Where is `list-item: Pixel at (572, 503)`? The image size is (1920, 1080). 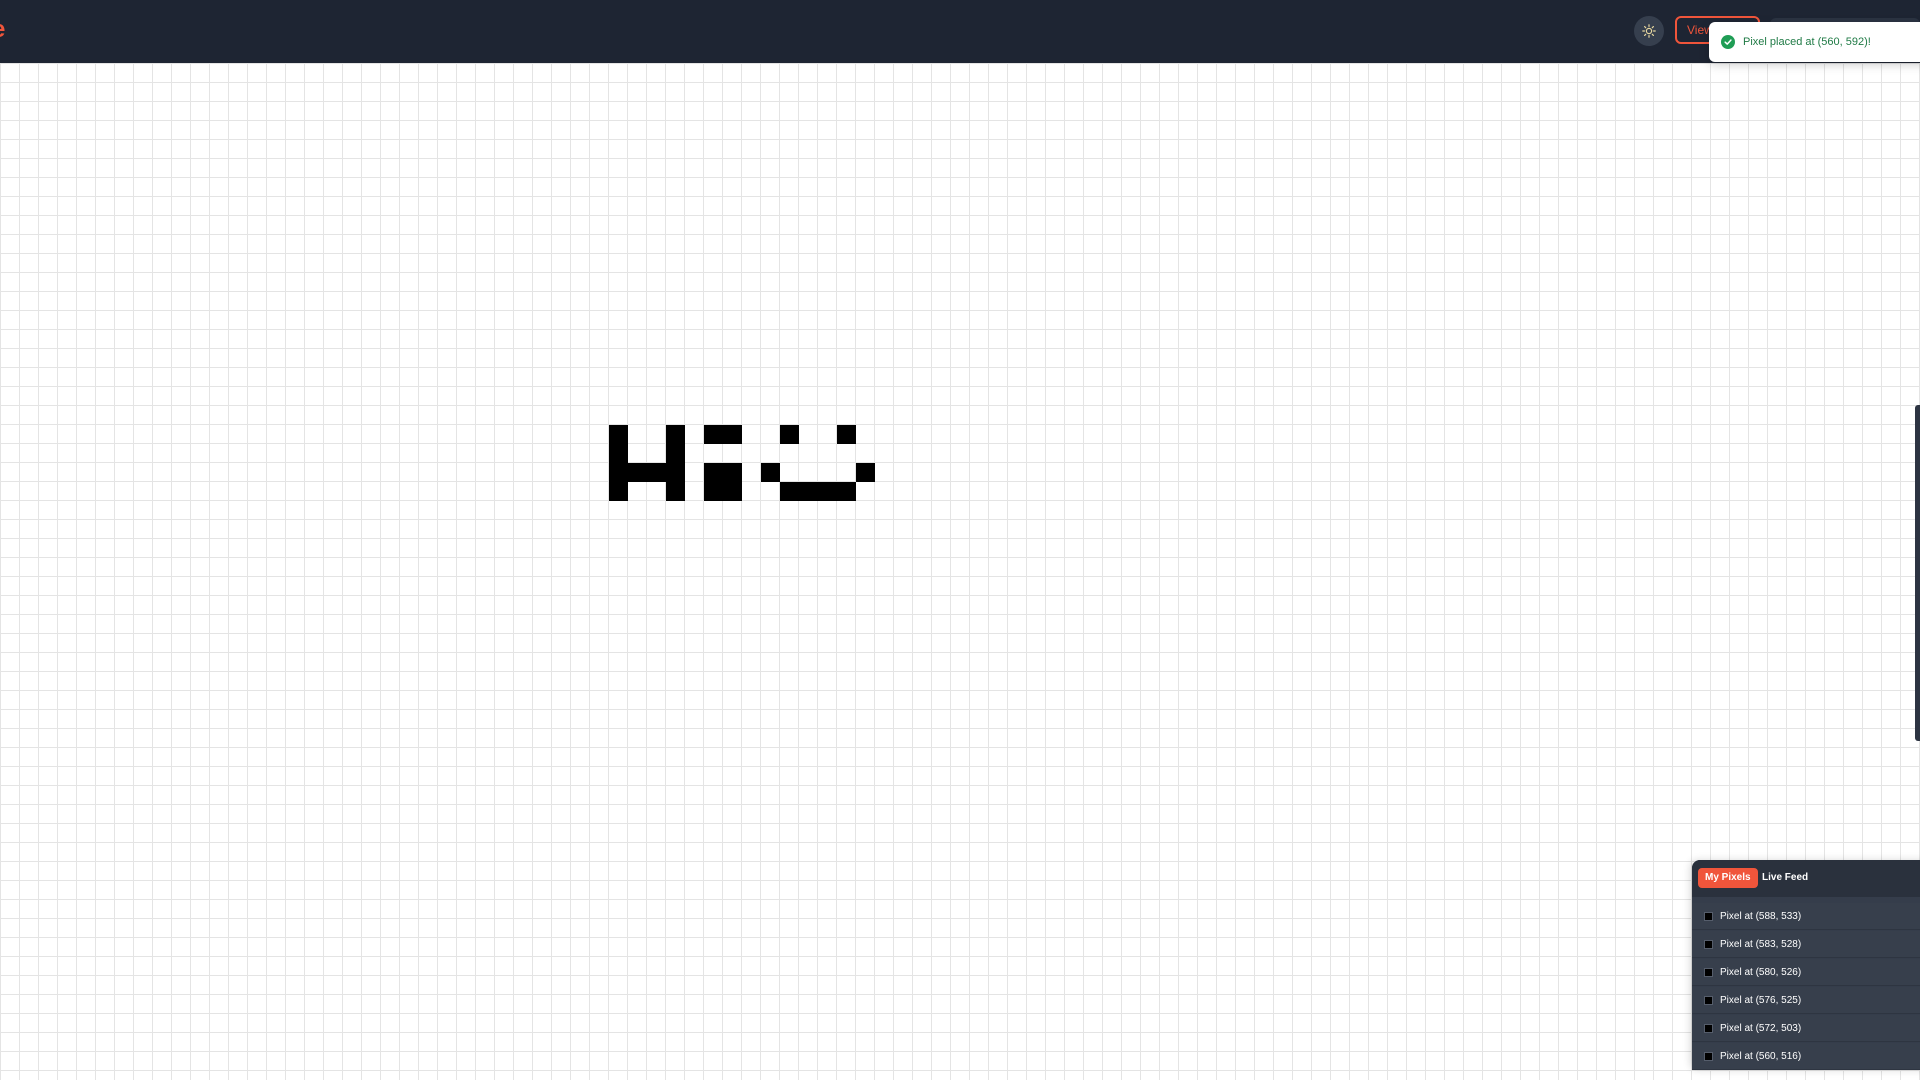 list-item: Pixel at (572, 503) is located at coordinates (1806, 1028).